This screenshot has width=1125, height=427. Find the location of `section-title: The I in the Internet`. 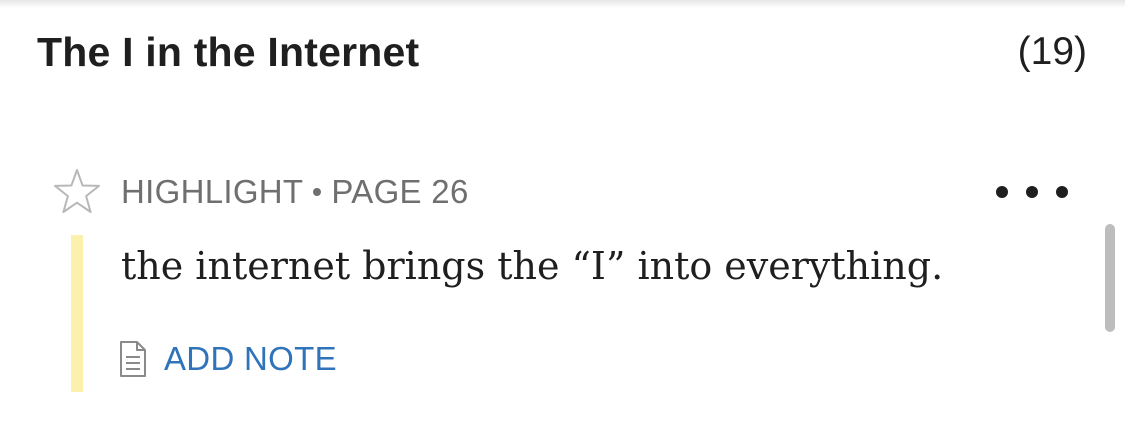

section-title: The I in the Internet is located at coordinates (228, 51).